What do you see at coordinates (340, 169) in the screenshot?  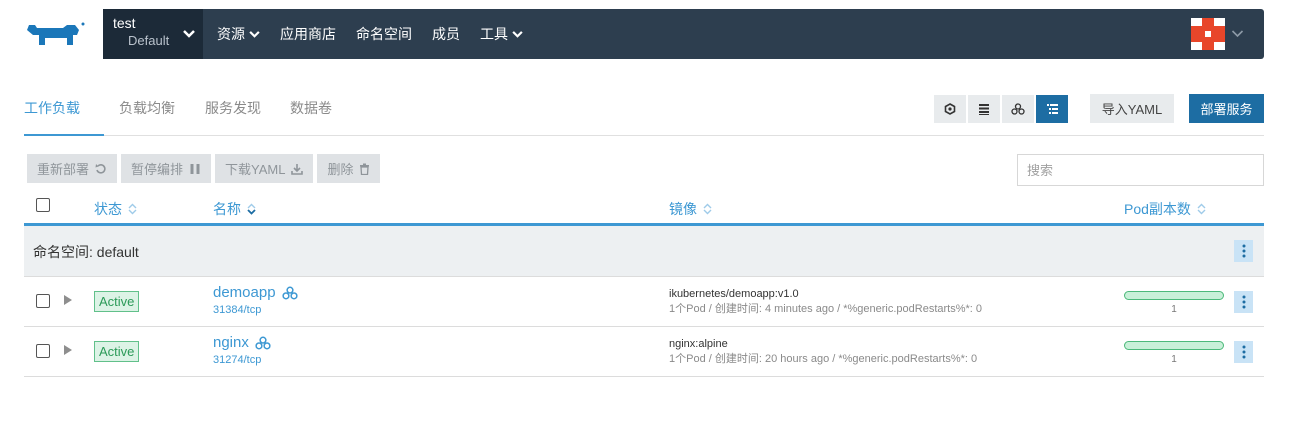 I see `delete-label: 删除` at bounding box center [340, 169].